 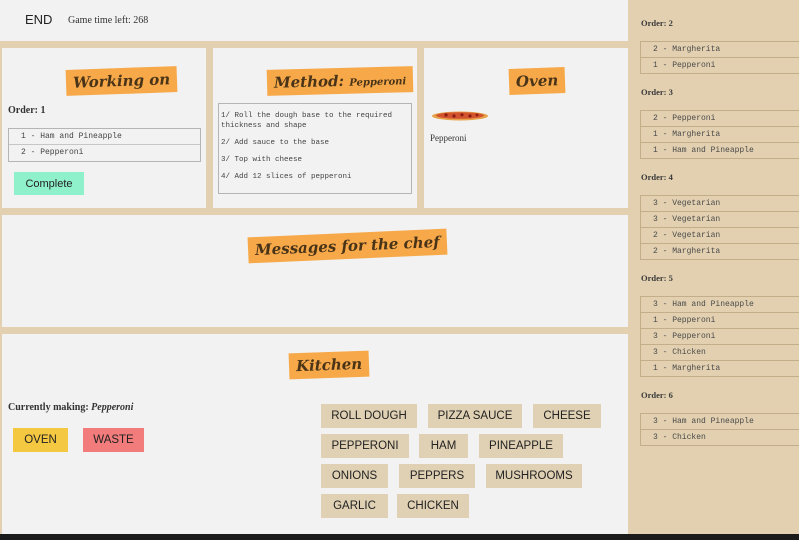 I want to click on order-label: Order: 4, so click(x=657, y=177).